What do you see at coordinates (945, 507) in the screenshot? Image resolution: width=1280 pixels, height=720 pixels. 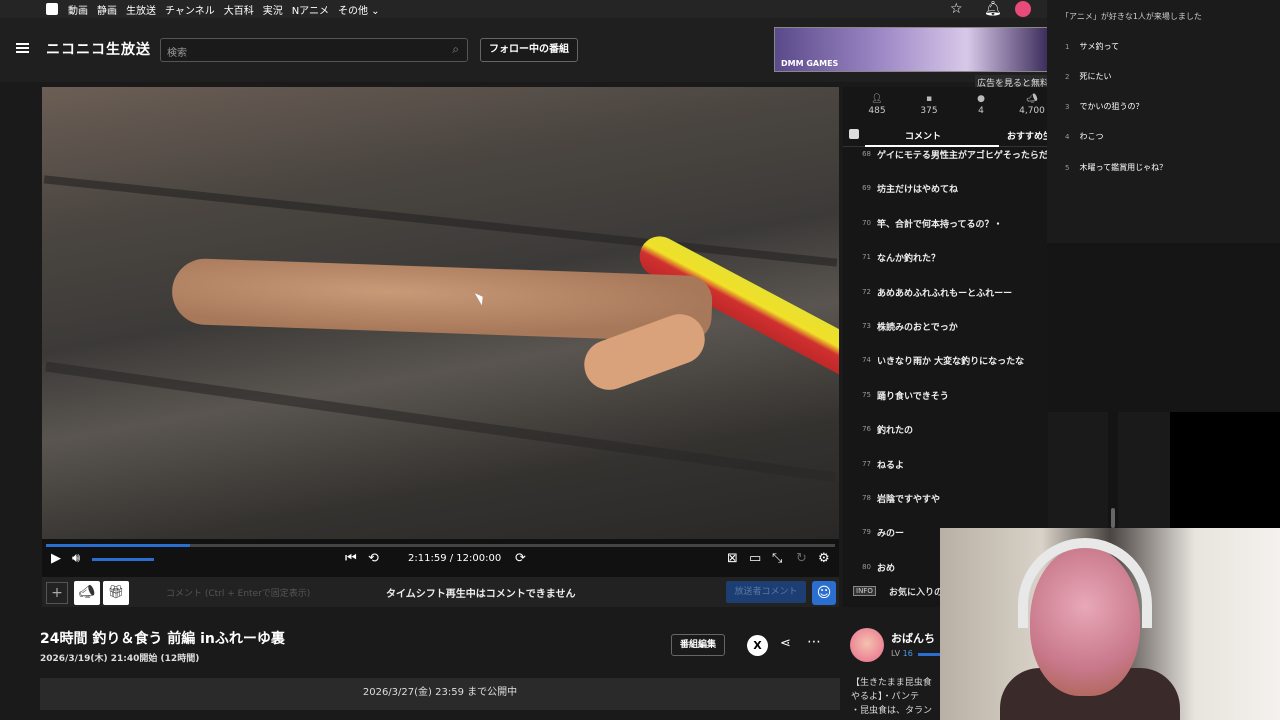 I see `comment-row: 78 岩陰ですやすや` at bounding box center [945, 507].